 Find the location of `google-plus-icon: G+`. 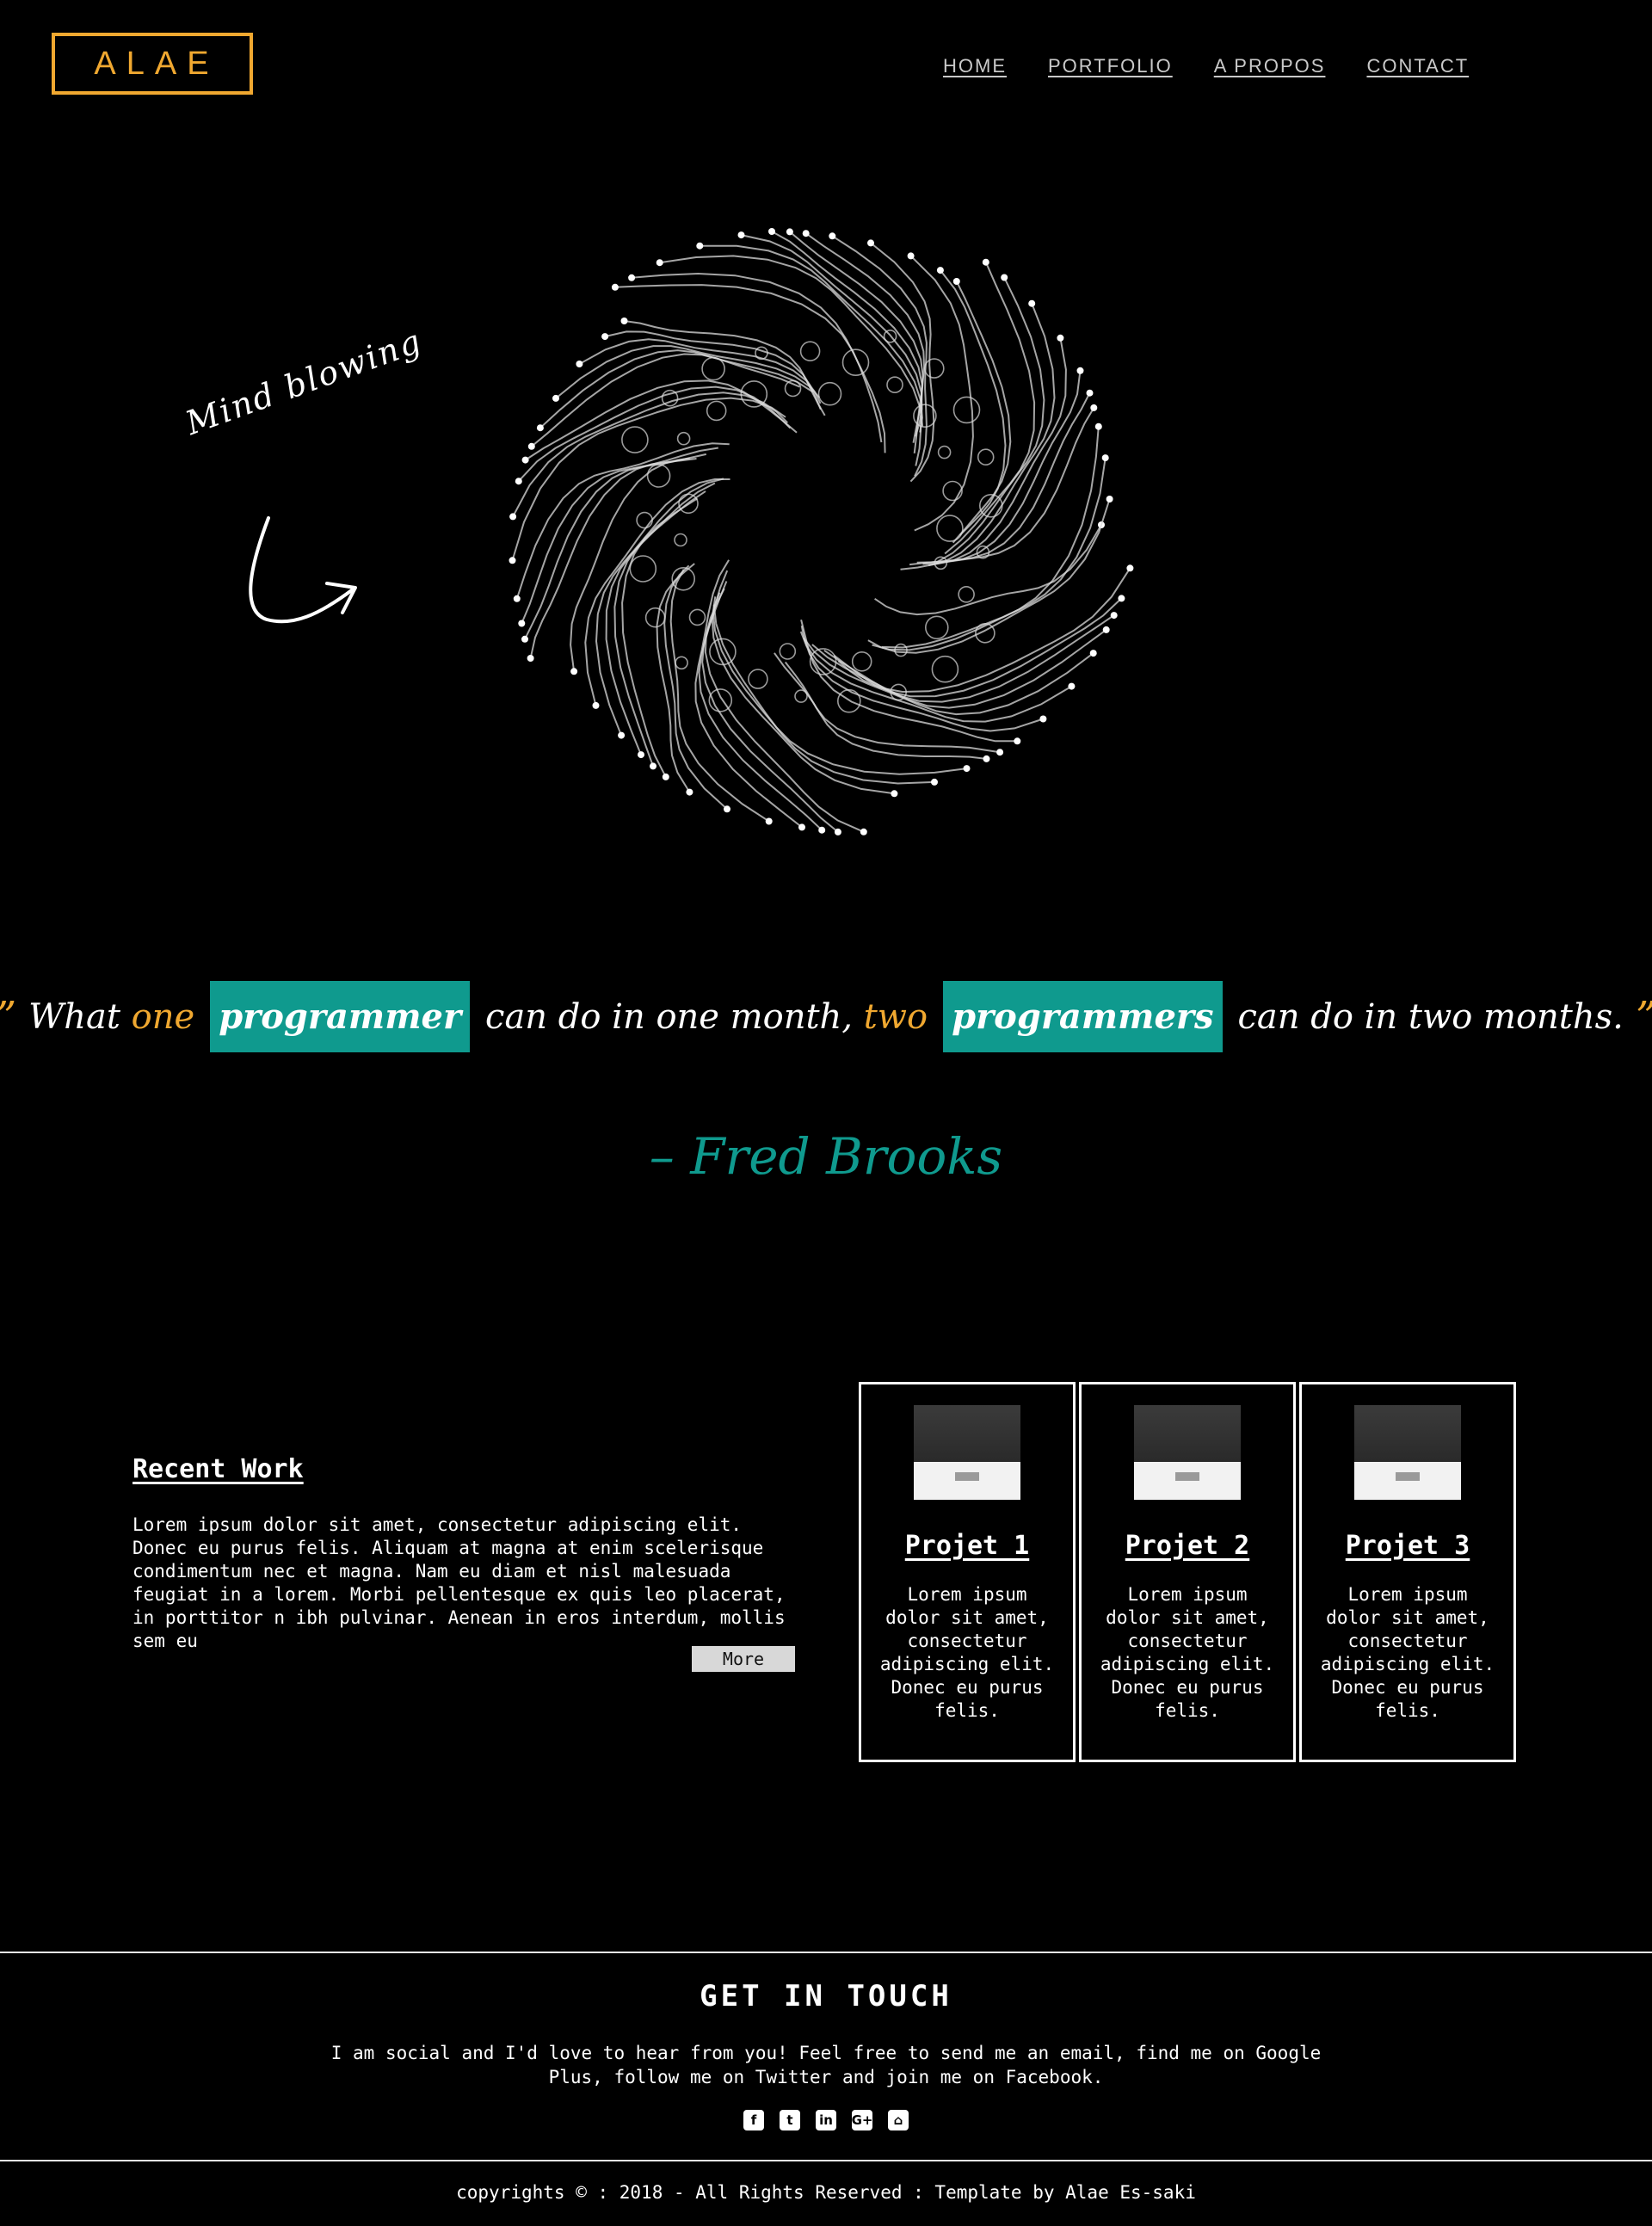

google-plus-icon: G+ is located at coordinates (862, 2120).